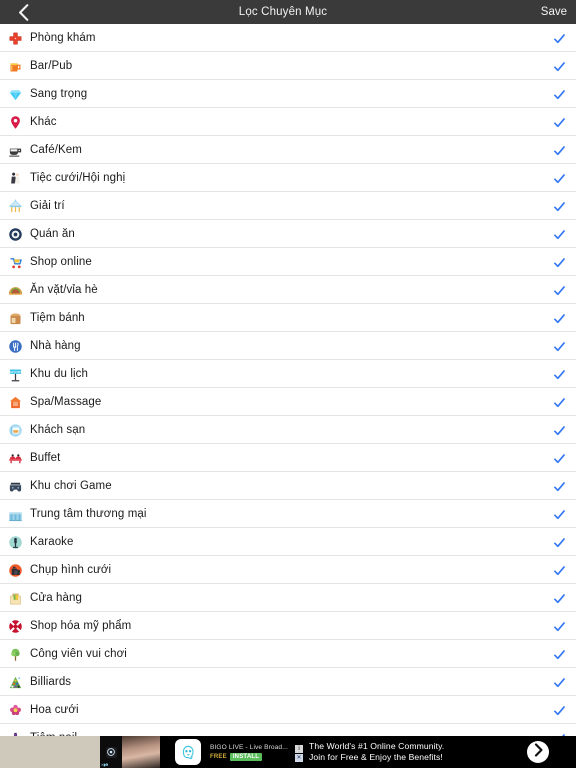  Describe the element at coordinates (288, 542) in the screenshot. I see `list-item: Karaoke` at that location.